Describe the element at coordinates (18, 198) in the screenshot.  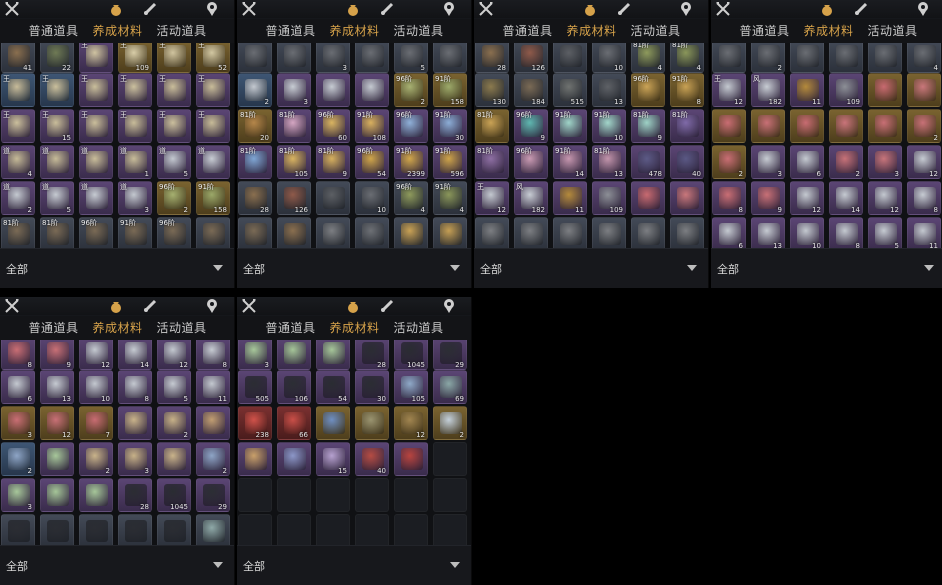
I see `item-slot: 道2` at that location.